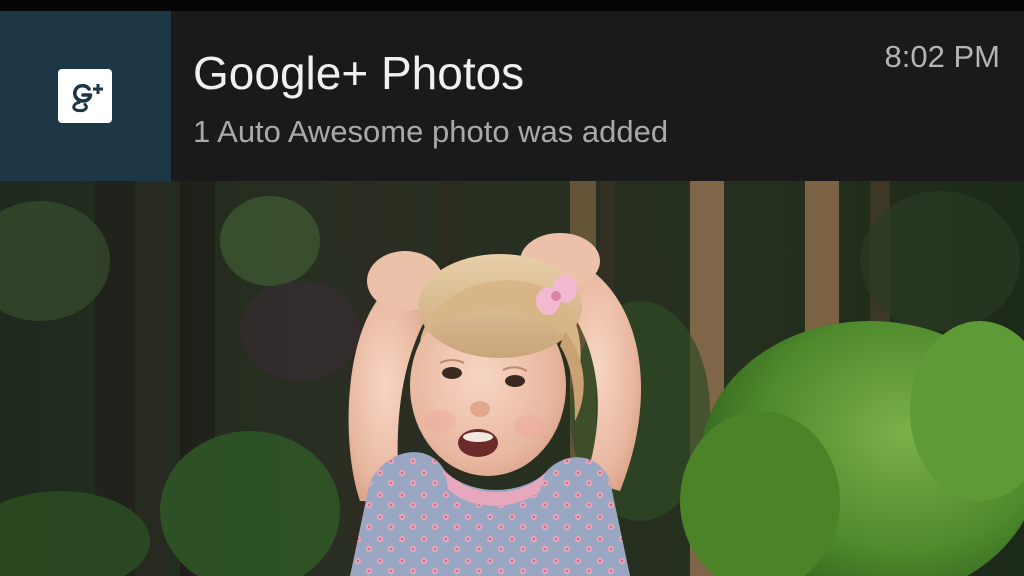 This screenshot has height=576, width=1024. I want to click on status-bar-edge, so click(512, 5).